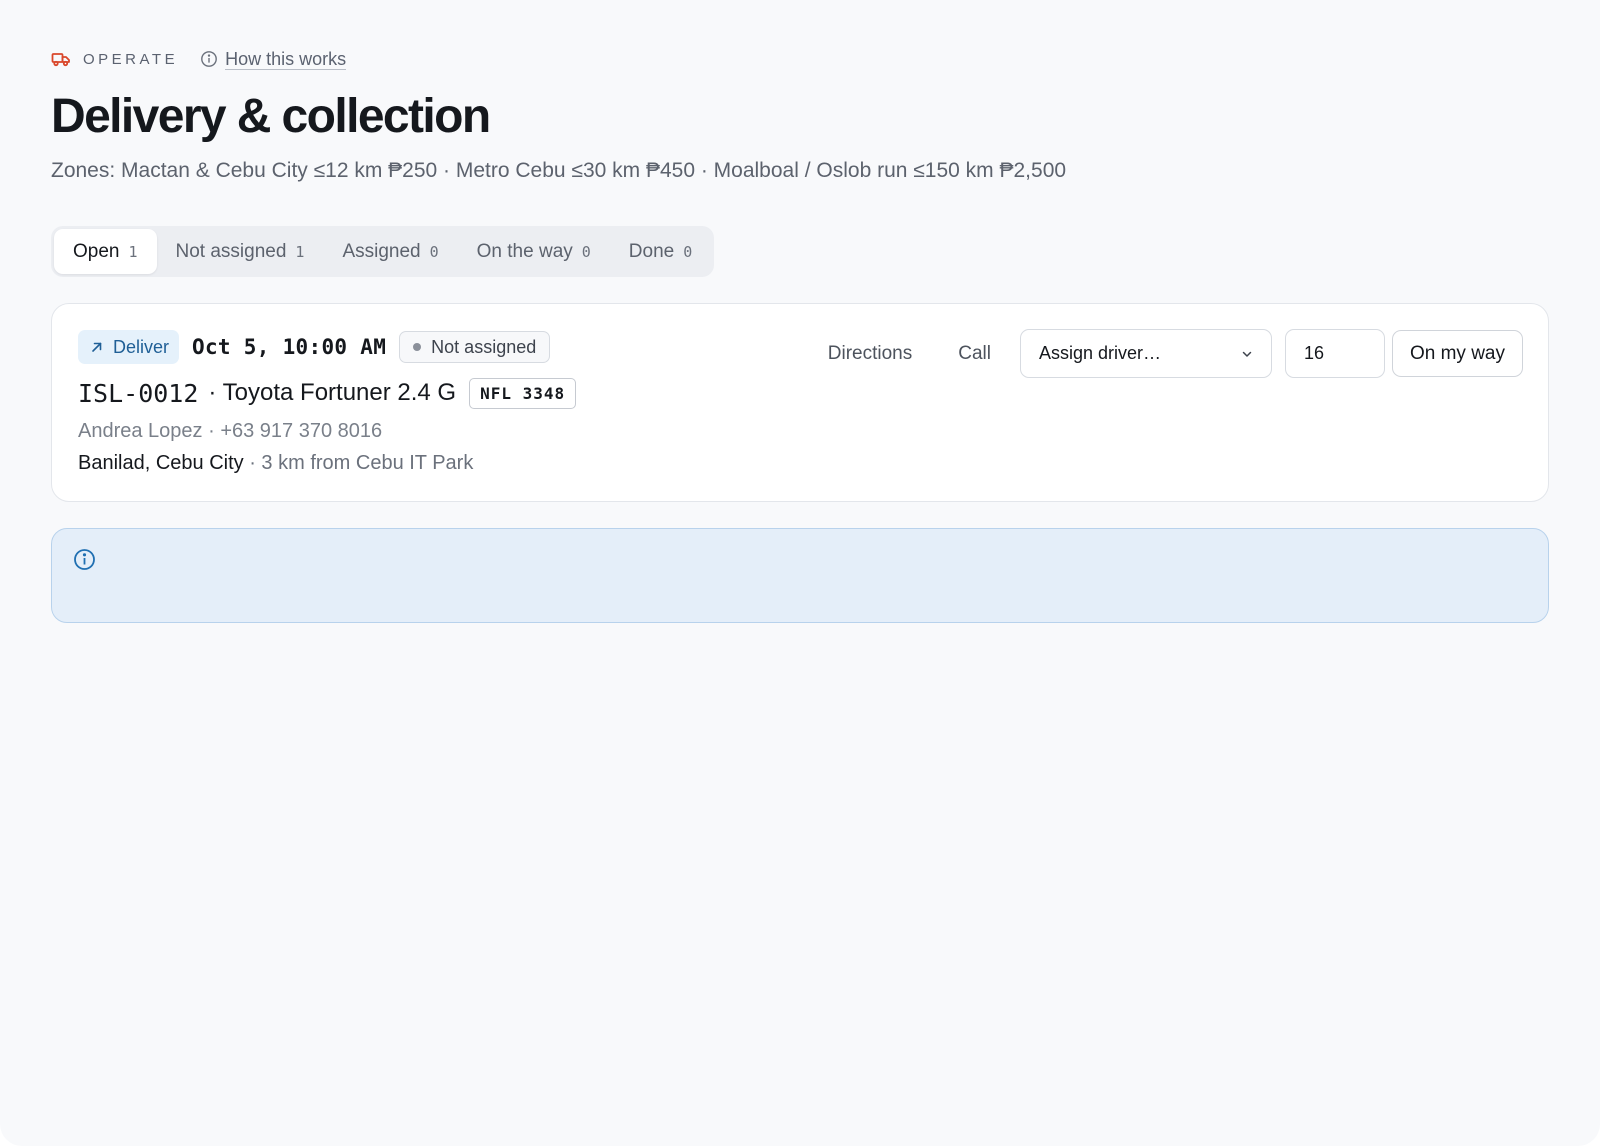  I want to click on tab-assigned: Assigned 0, so click(390, 251).